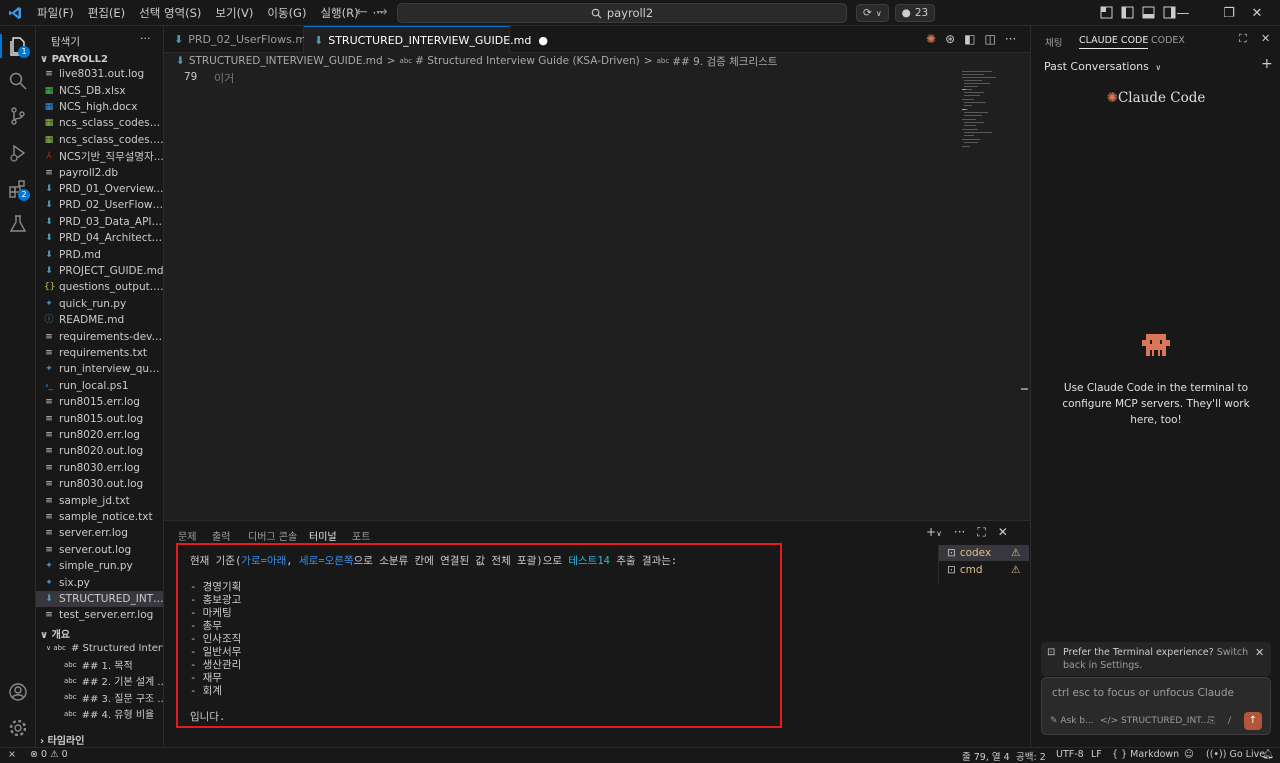 The width and height of the screenshot is (1280, 763). Describe the element at coordinates (1235, 754) in the screenshot. I see `go-live-button: ((•)) Go Live` at that location.